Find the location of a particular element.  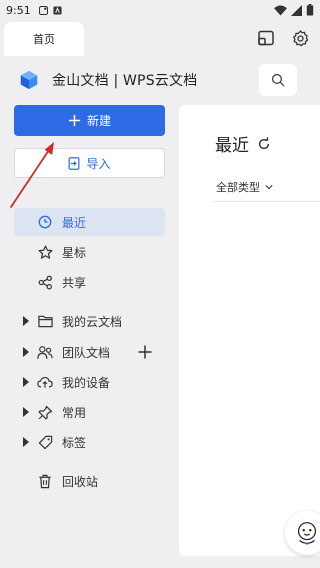

status-time: 9:51 is located at coordinates (18, 10).